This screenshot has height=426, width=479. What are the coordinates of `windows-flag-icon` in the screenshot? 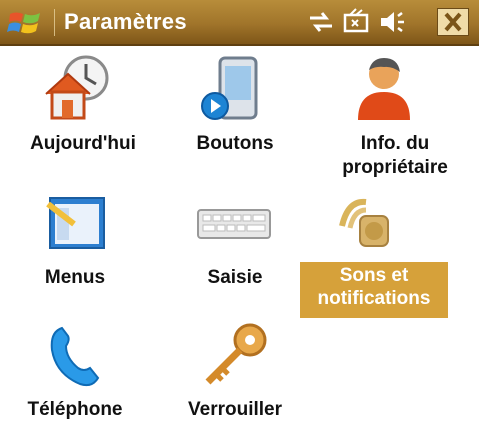 It's located at (26, 22).